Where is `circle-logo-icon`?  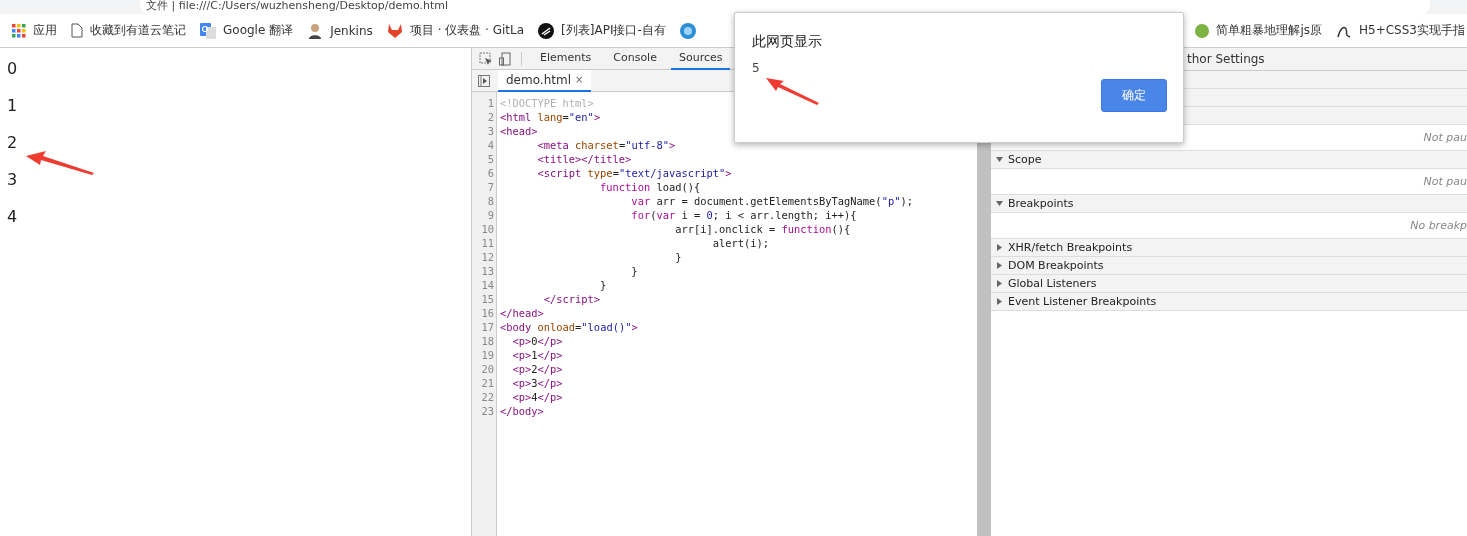 circle-logo-icon is located at coordinates (546, 30).